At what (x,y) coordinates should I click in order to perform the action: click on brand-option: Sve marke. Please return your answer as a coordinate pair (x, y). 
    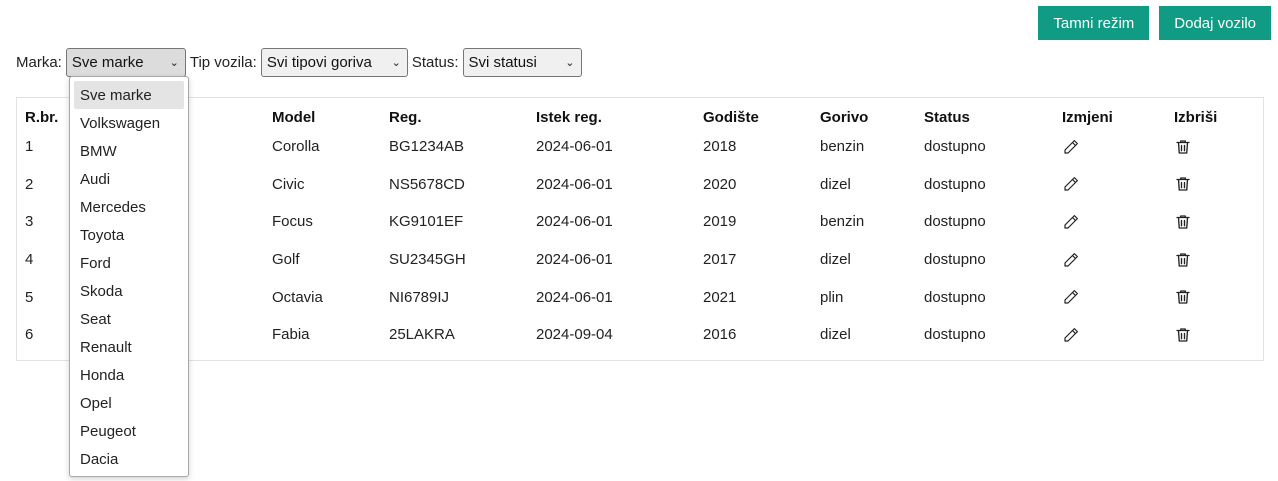
    Looking at the image, I should click on (129, 95).